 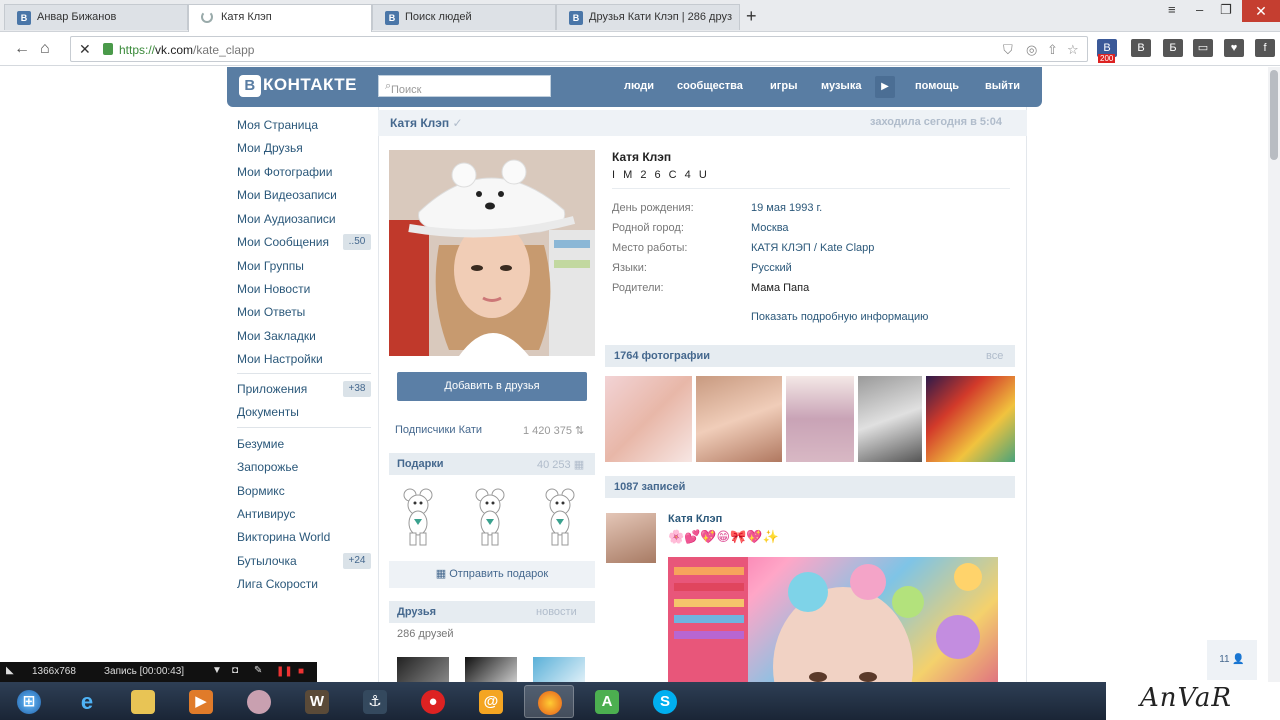 What do you see at coordinates (648, 17) in the screenshot?
I see `tab-friends: В Друзья Кати Клэп | 286 друз` at bounding box center [648, 17].